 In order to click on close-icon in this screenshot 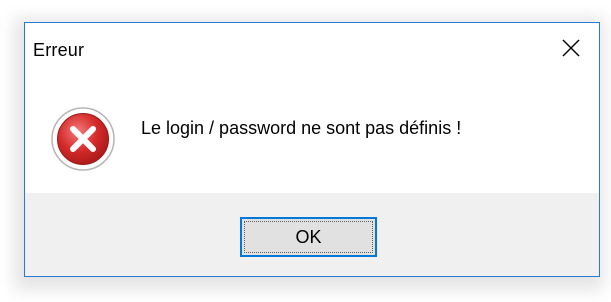, I will do `click(571, 48)`.